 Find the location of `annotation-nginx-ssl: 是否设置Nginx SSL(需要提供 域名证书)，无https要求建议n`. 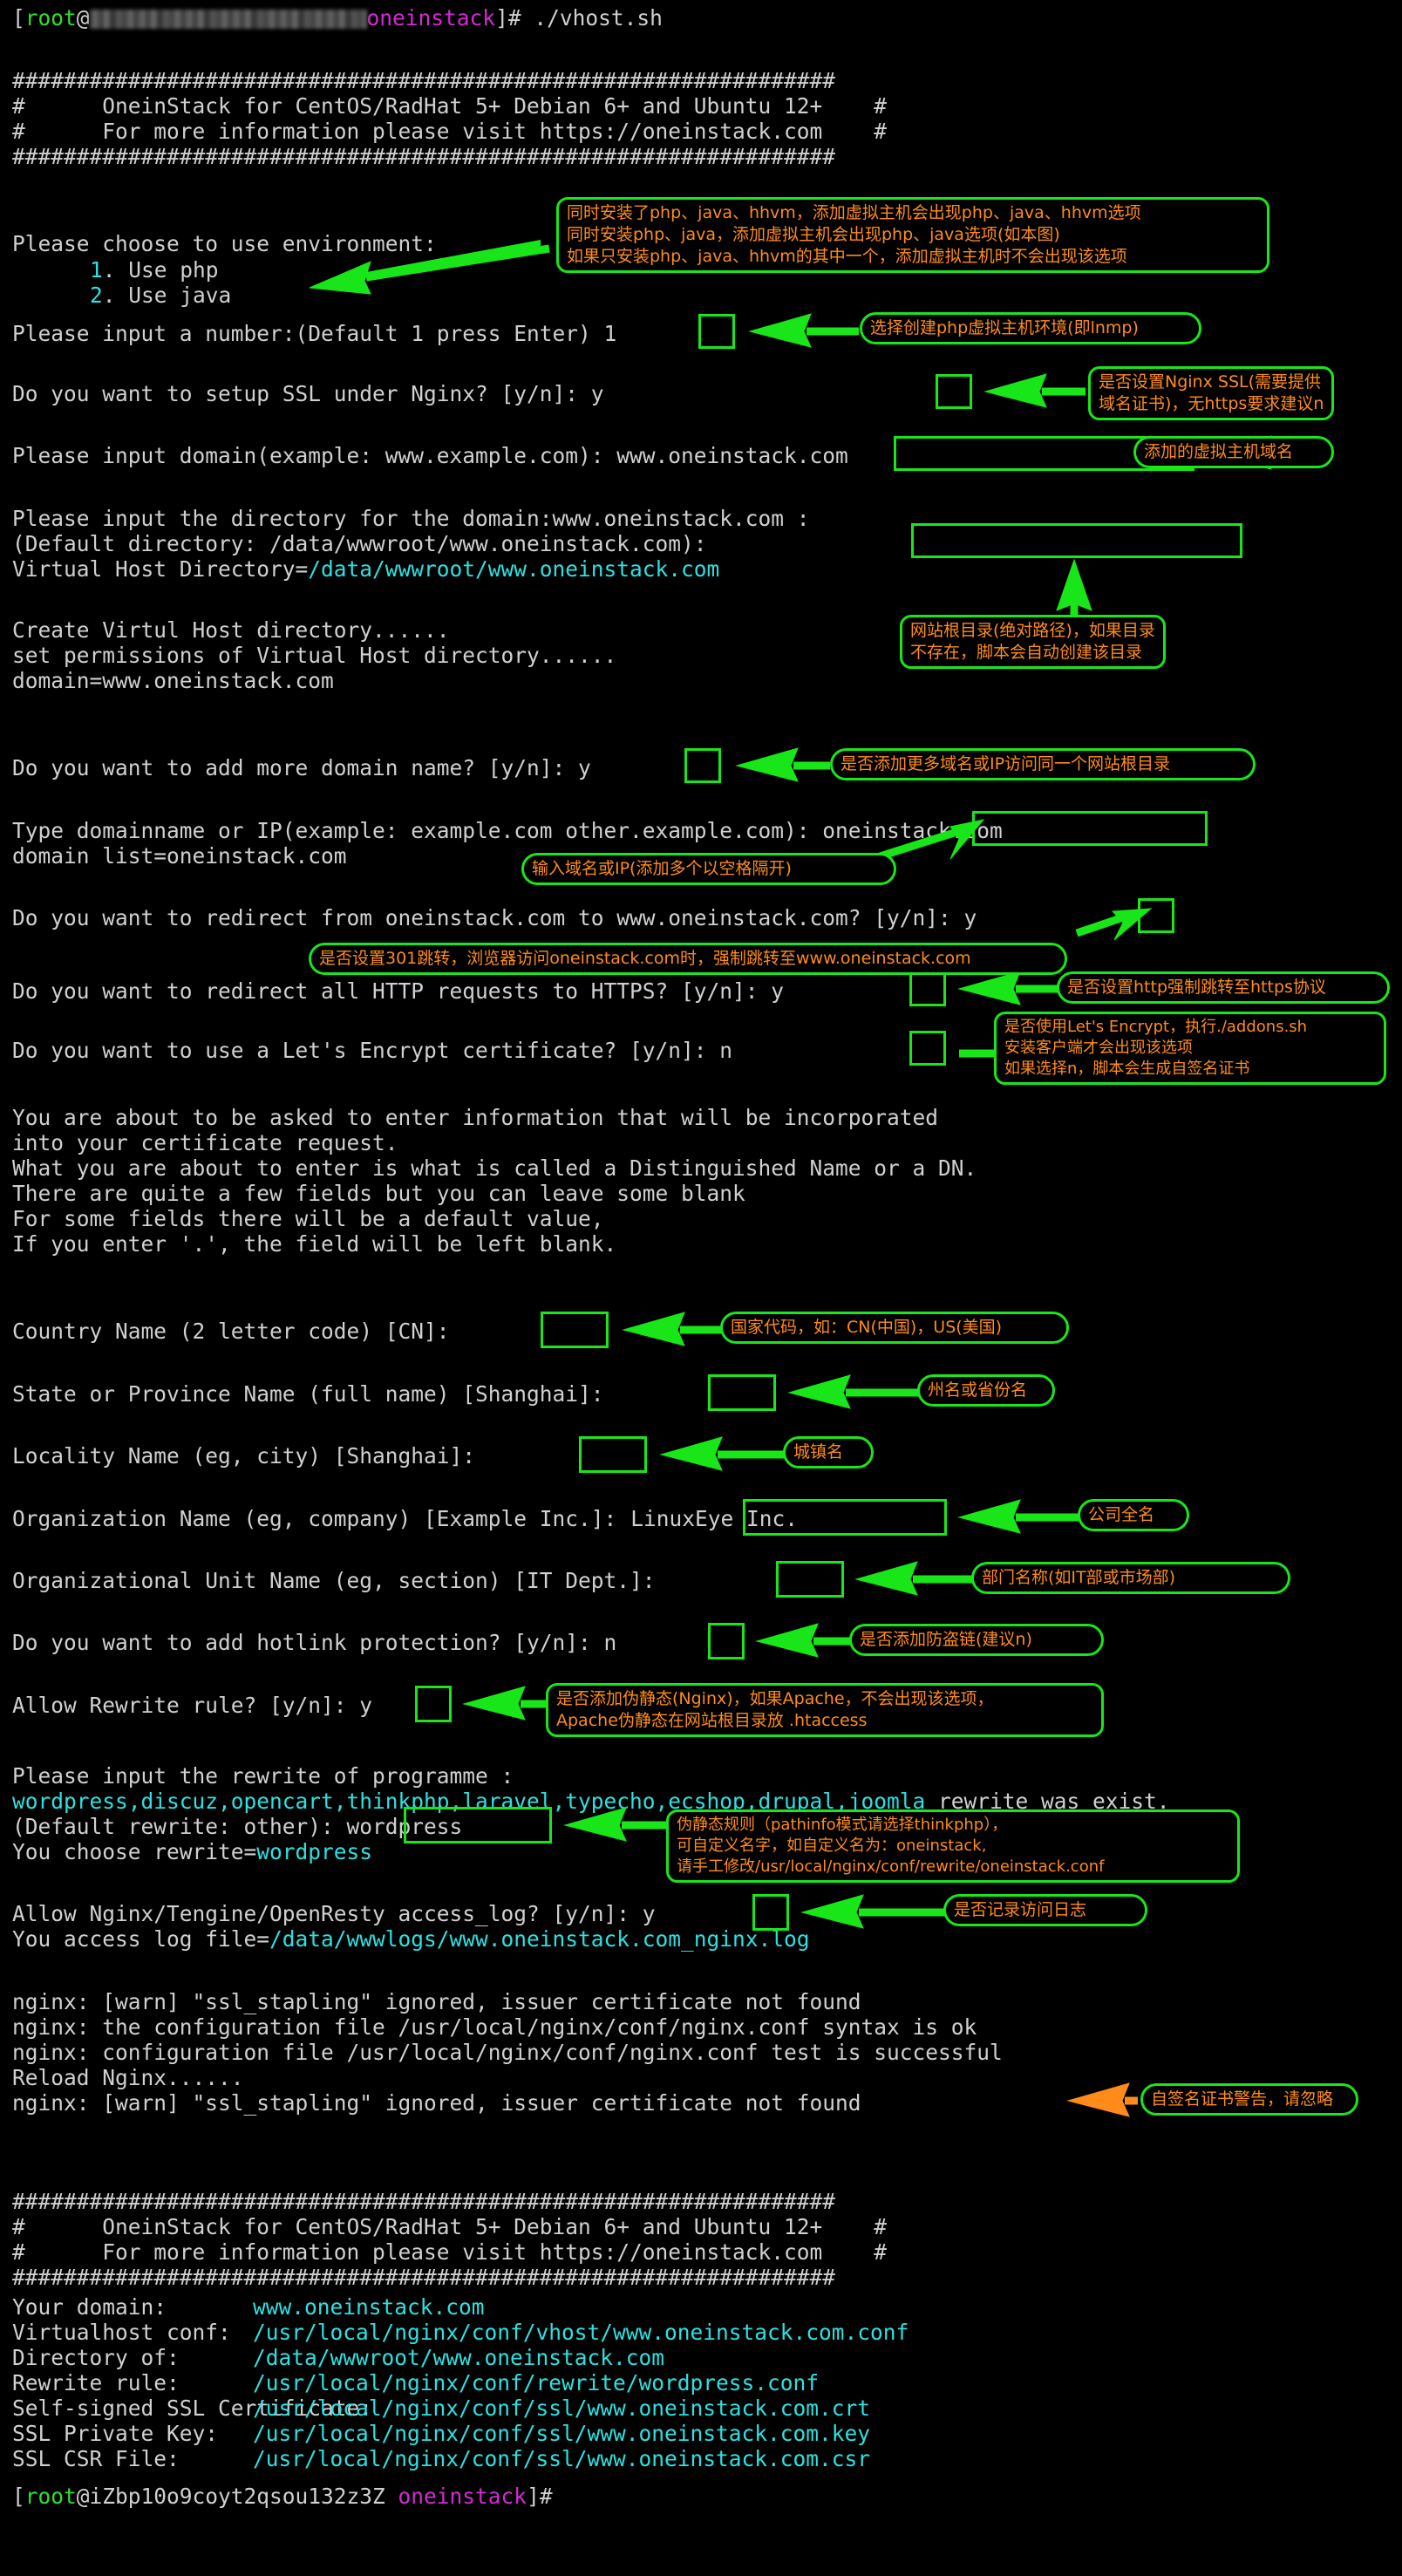

annotation-nginx-ssl: 是否设置Nginx SSL(需要提供 域名证书)，无https要求建议n is located at coordinates (1211, 393).